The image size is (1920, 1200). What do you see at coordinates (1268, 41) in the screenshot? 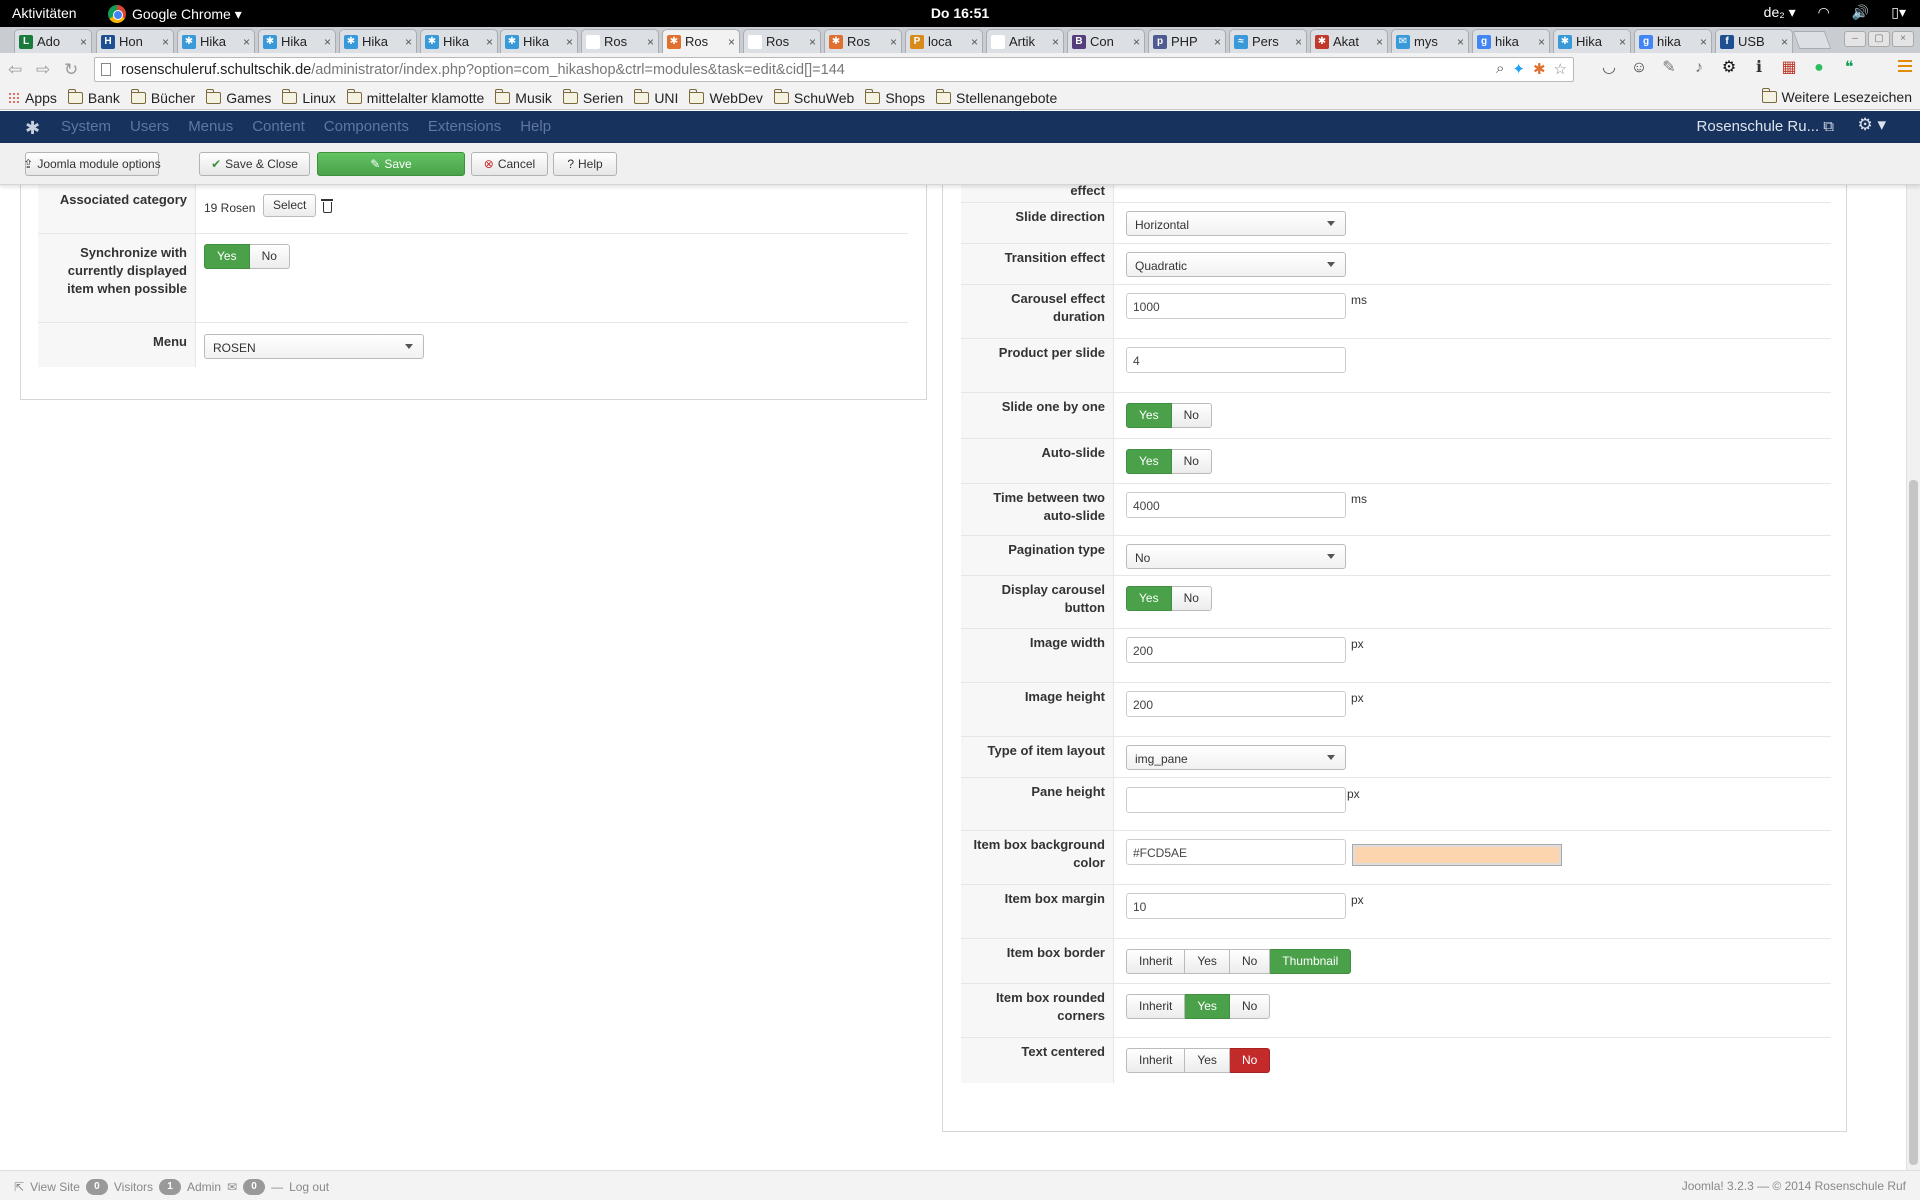
I see `browser-tab: ≈ Pers ×` at bounding box center [1268, 41].